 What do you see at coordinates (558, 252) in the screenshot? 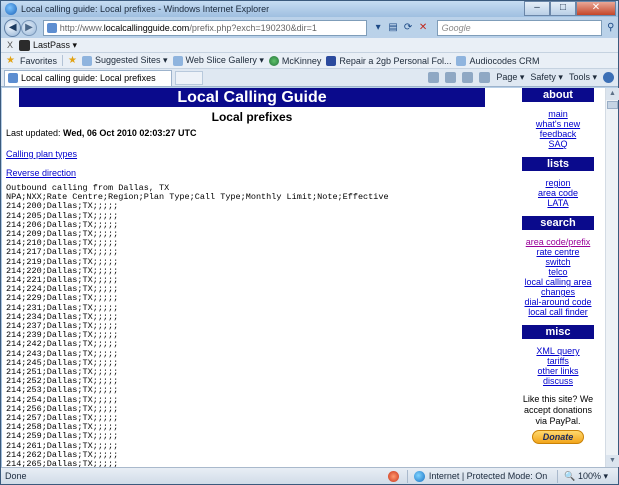
I see `rate-centre-link: rate centre` at bounding box center [558, 252].